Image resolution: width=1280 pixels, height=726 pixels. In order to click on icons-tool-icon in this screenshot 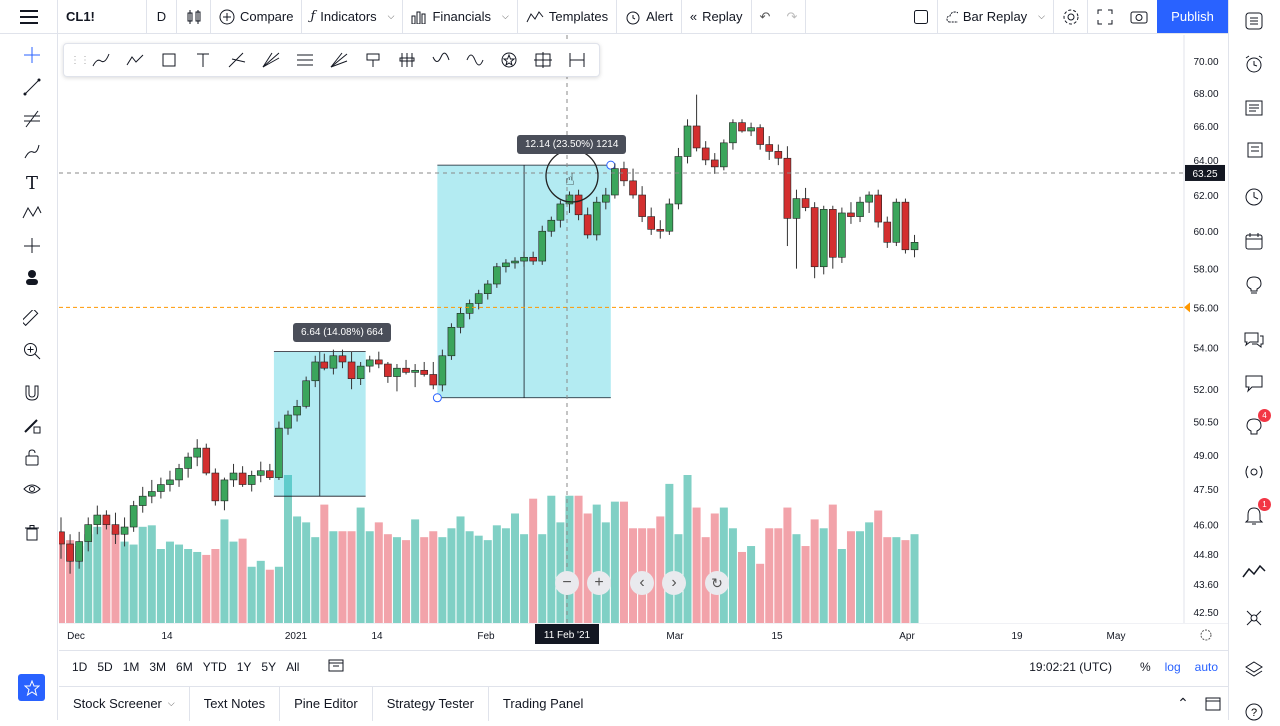, I will do `click(32, 277)`.